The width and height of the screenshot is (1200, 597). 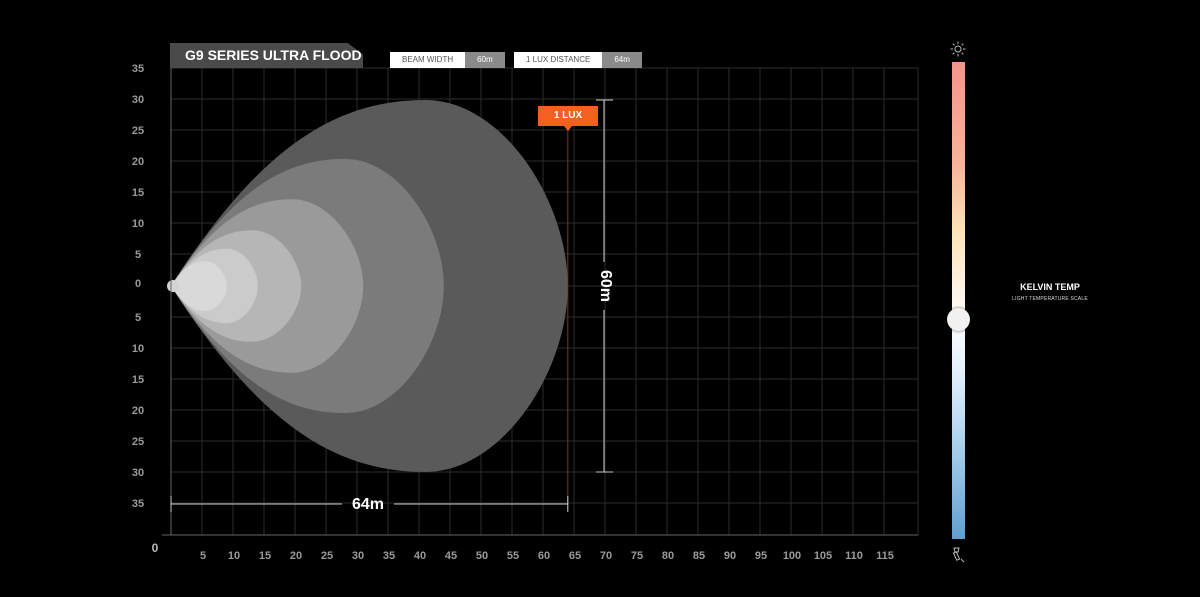 I want to click on x-tick-label: 45, so click(x=451, y=556).